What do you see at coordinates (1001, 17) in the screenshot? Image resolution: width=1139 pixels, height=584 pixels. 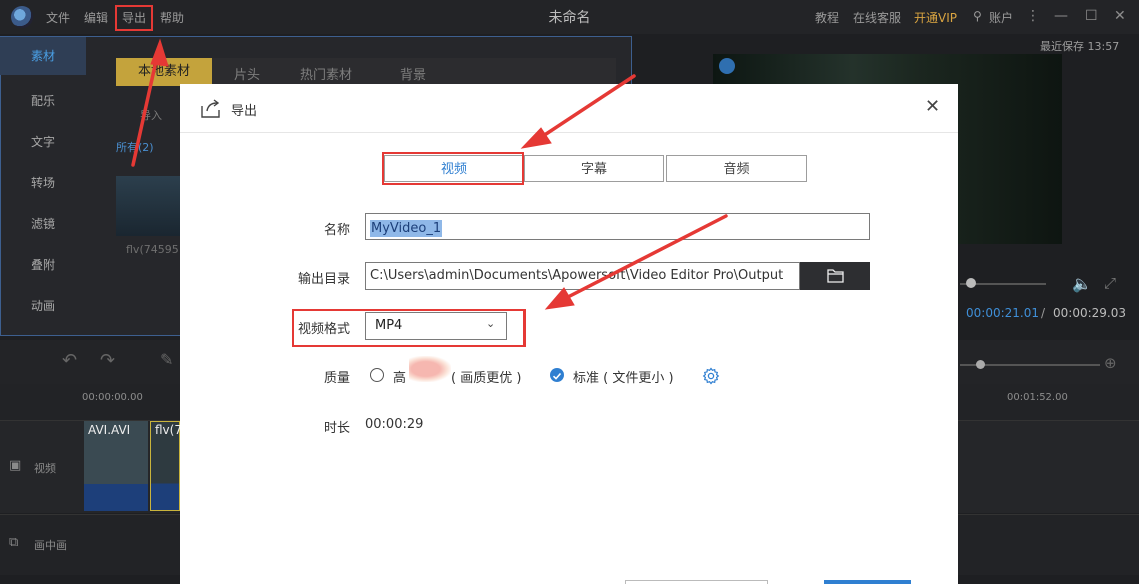 I see `account-link: 账户` at bounding box center [1001, 17].